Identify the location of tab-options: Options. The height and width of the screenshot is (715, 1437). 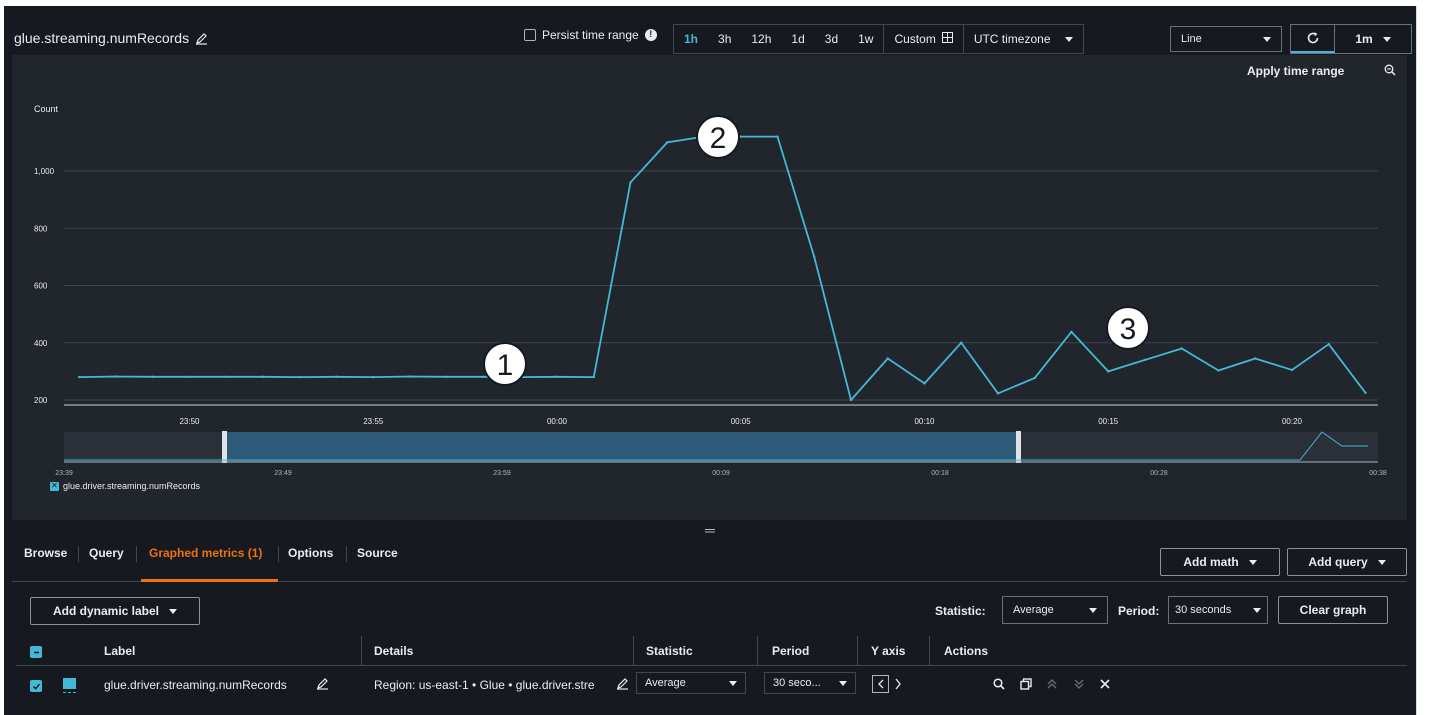
(310, 553).